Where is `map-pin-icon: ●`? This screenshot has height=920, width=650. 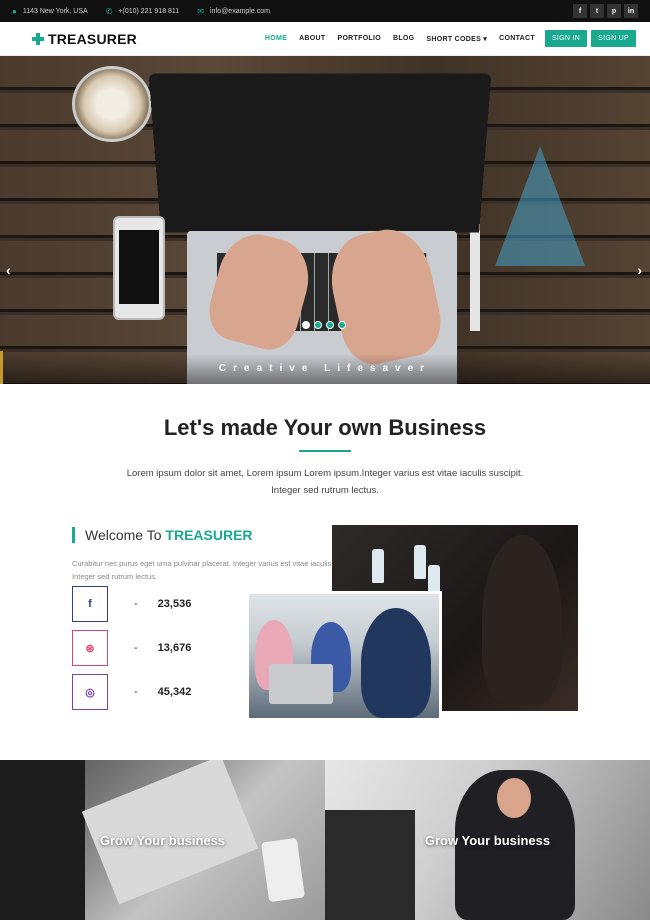
map-pin-icon: ● is located at coordinates (14, 11).